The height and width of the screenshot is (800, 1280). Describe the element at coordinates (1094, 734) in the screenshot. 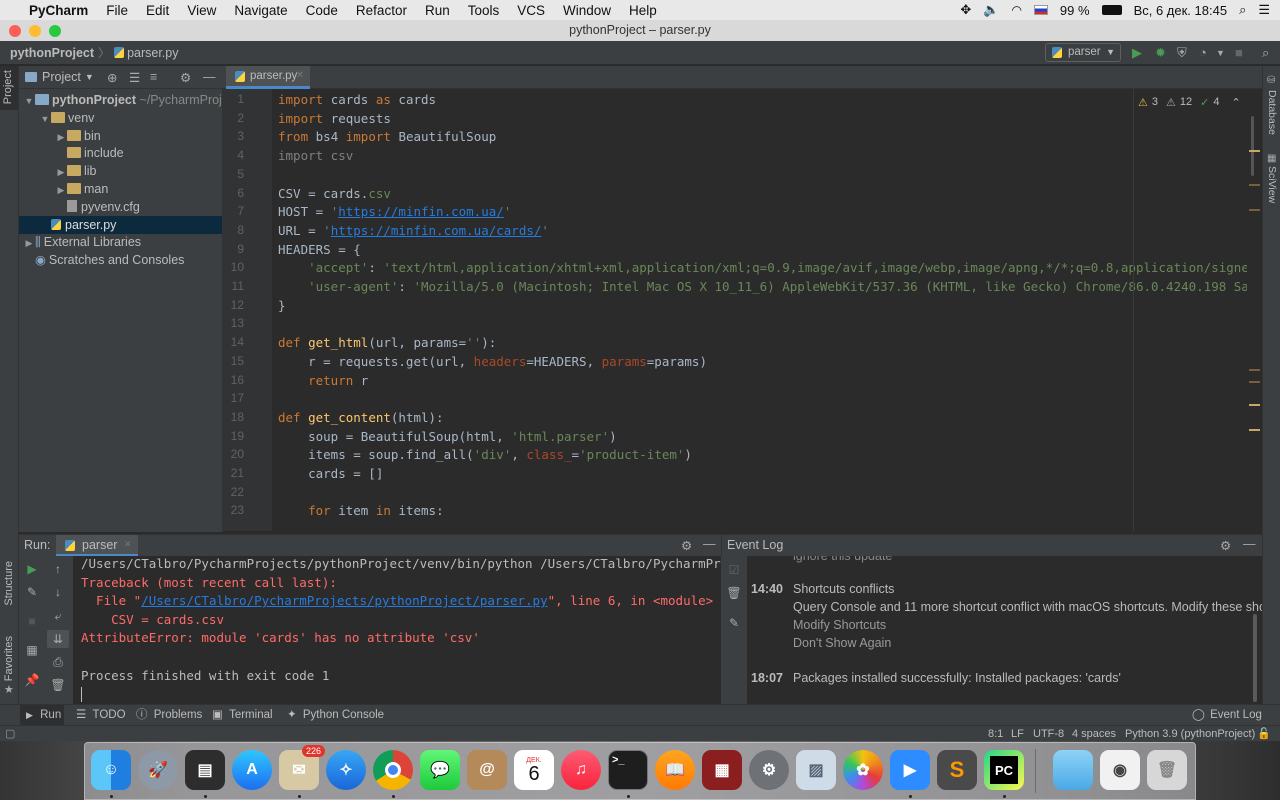

I see `indent-setting: 4 spaces` at that location.